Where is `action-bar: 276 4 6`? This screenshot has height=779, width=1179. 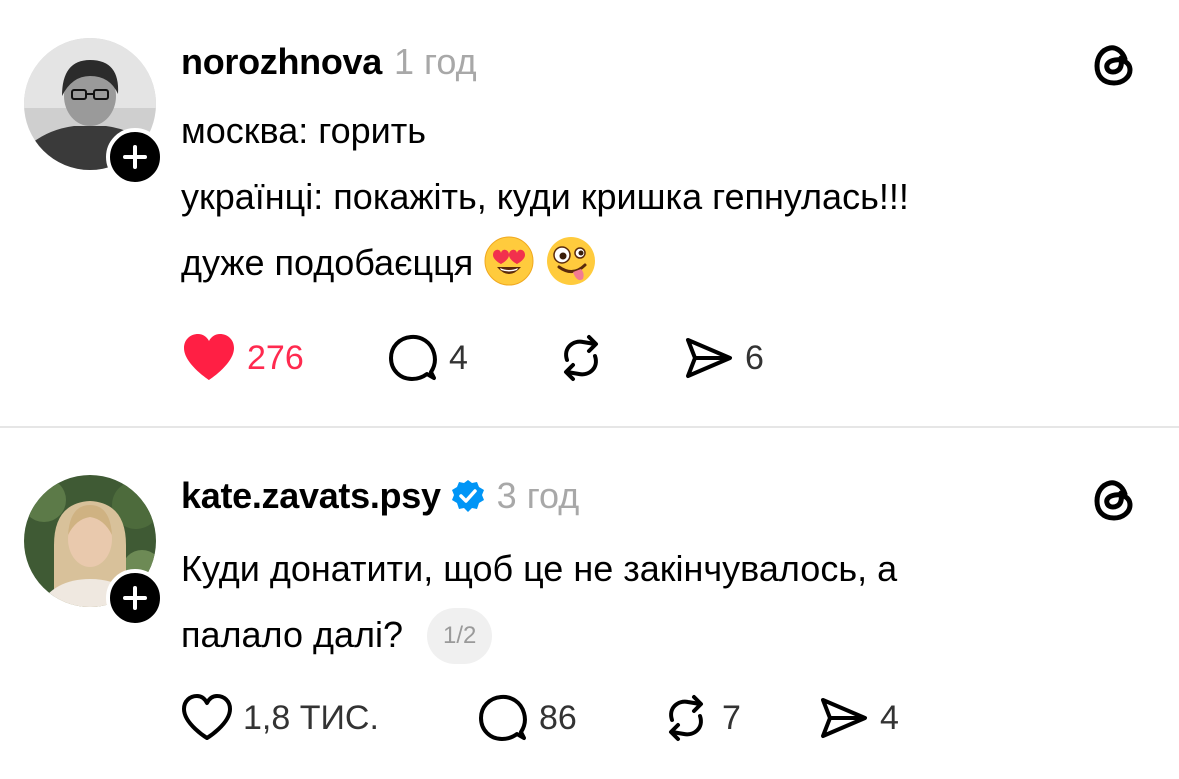 action-bar: 276 4 6 is located at coordinates (472, 358).